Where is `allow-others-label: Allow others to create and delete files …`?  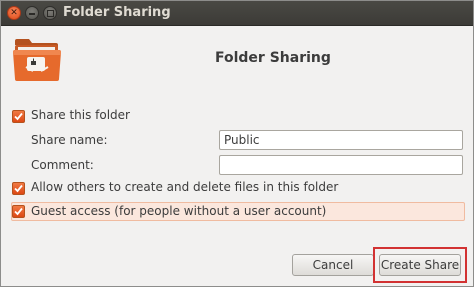 allow-others-label: Allow others to create and delete files … is located at coordinates (184, 187).